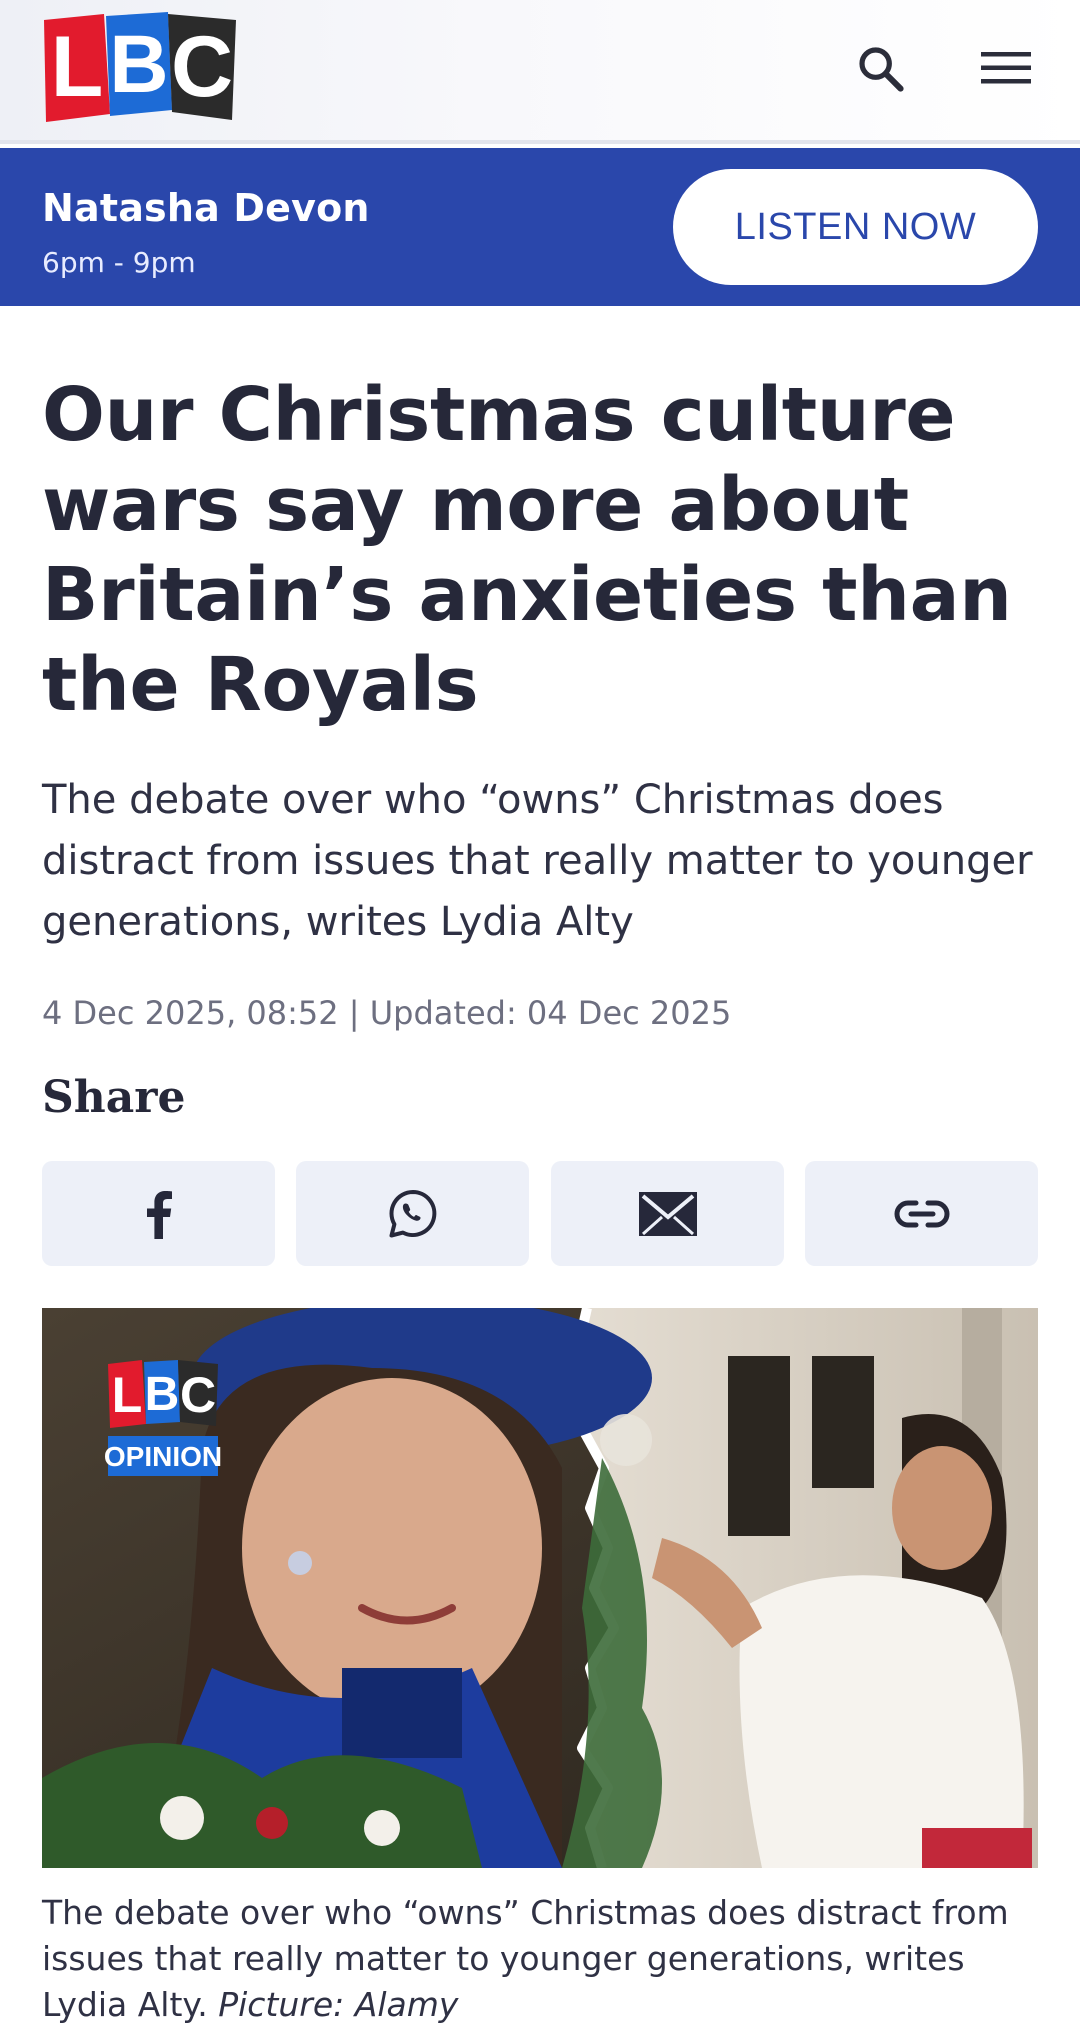 The height and width of the screenshot is (2037, 1080). I want to click on search-button, so click(880, 68).